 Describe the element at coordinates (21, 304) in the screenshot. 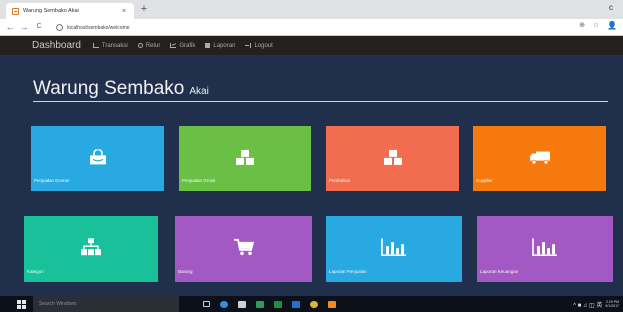

I see `windows-start-button` at that location.